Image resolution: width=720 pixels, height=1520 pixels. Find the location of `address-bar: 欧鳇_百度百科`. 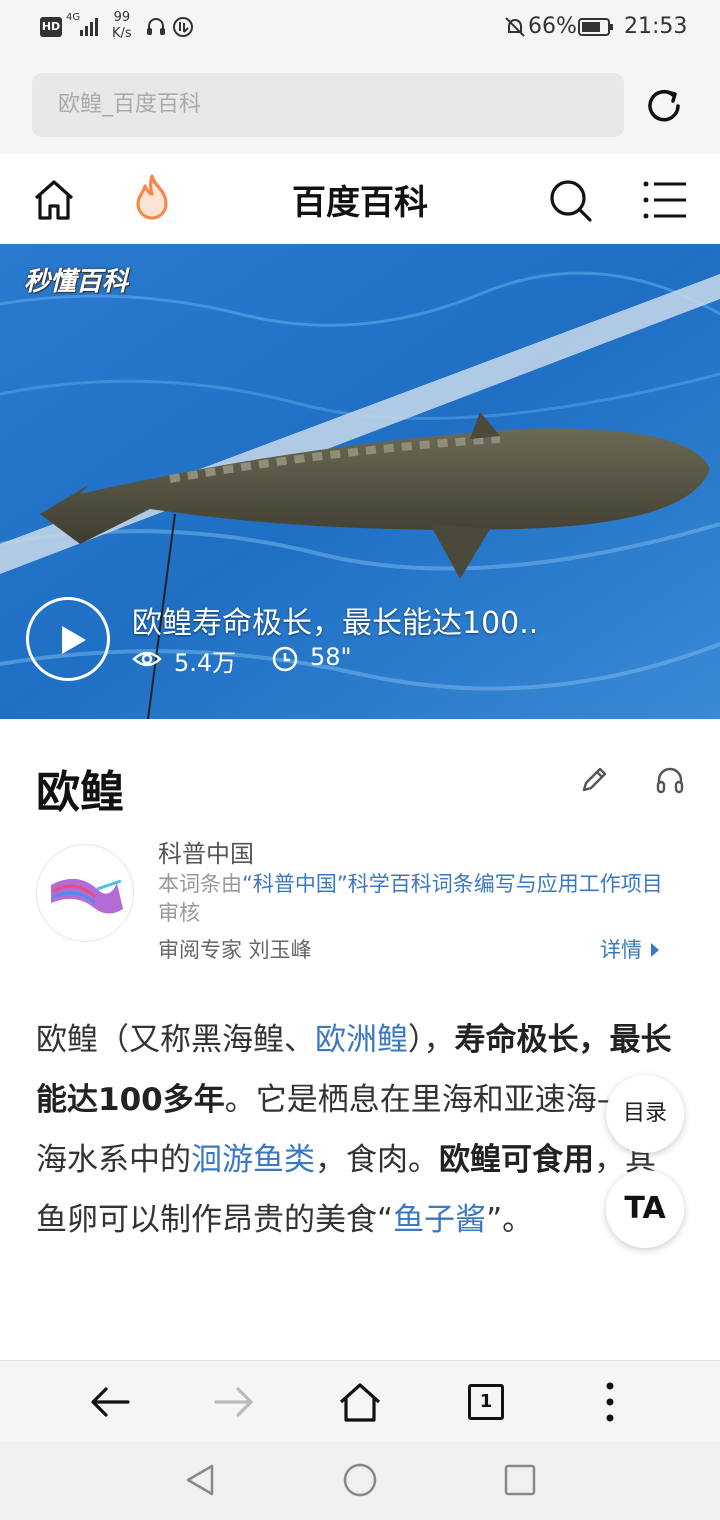

address-bar: 欧鳇_百度百科 is located at coordinates (328, 105).